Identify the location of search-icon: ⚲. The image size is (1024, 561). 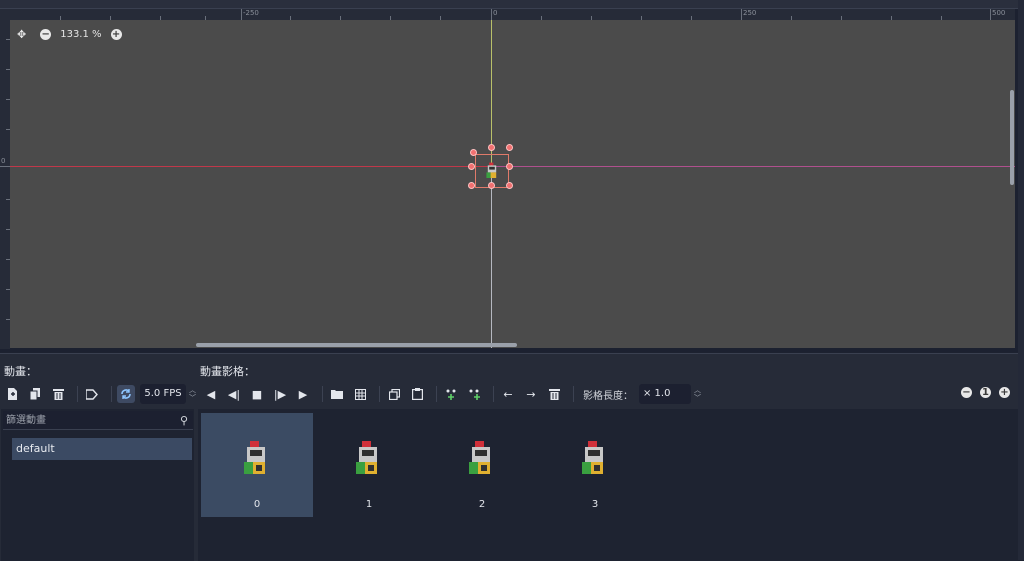
(183, 420).